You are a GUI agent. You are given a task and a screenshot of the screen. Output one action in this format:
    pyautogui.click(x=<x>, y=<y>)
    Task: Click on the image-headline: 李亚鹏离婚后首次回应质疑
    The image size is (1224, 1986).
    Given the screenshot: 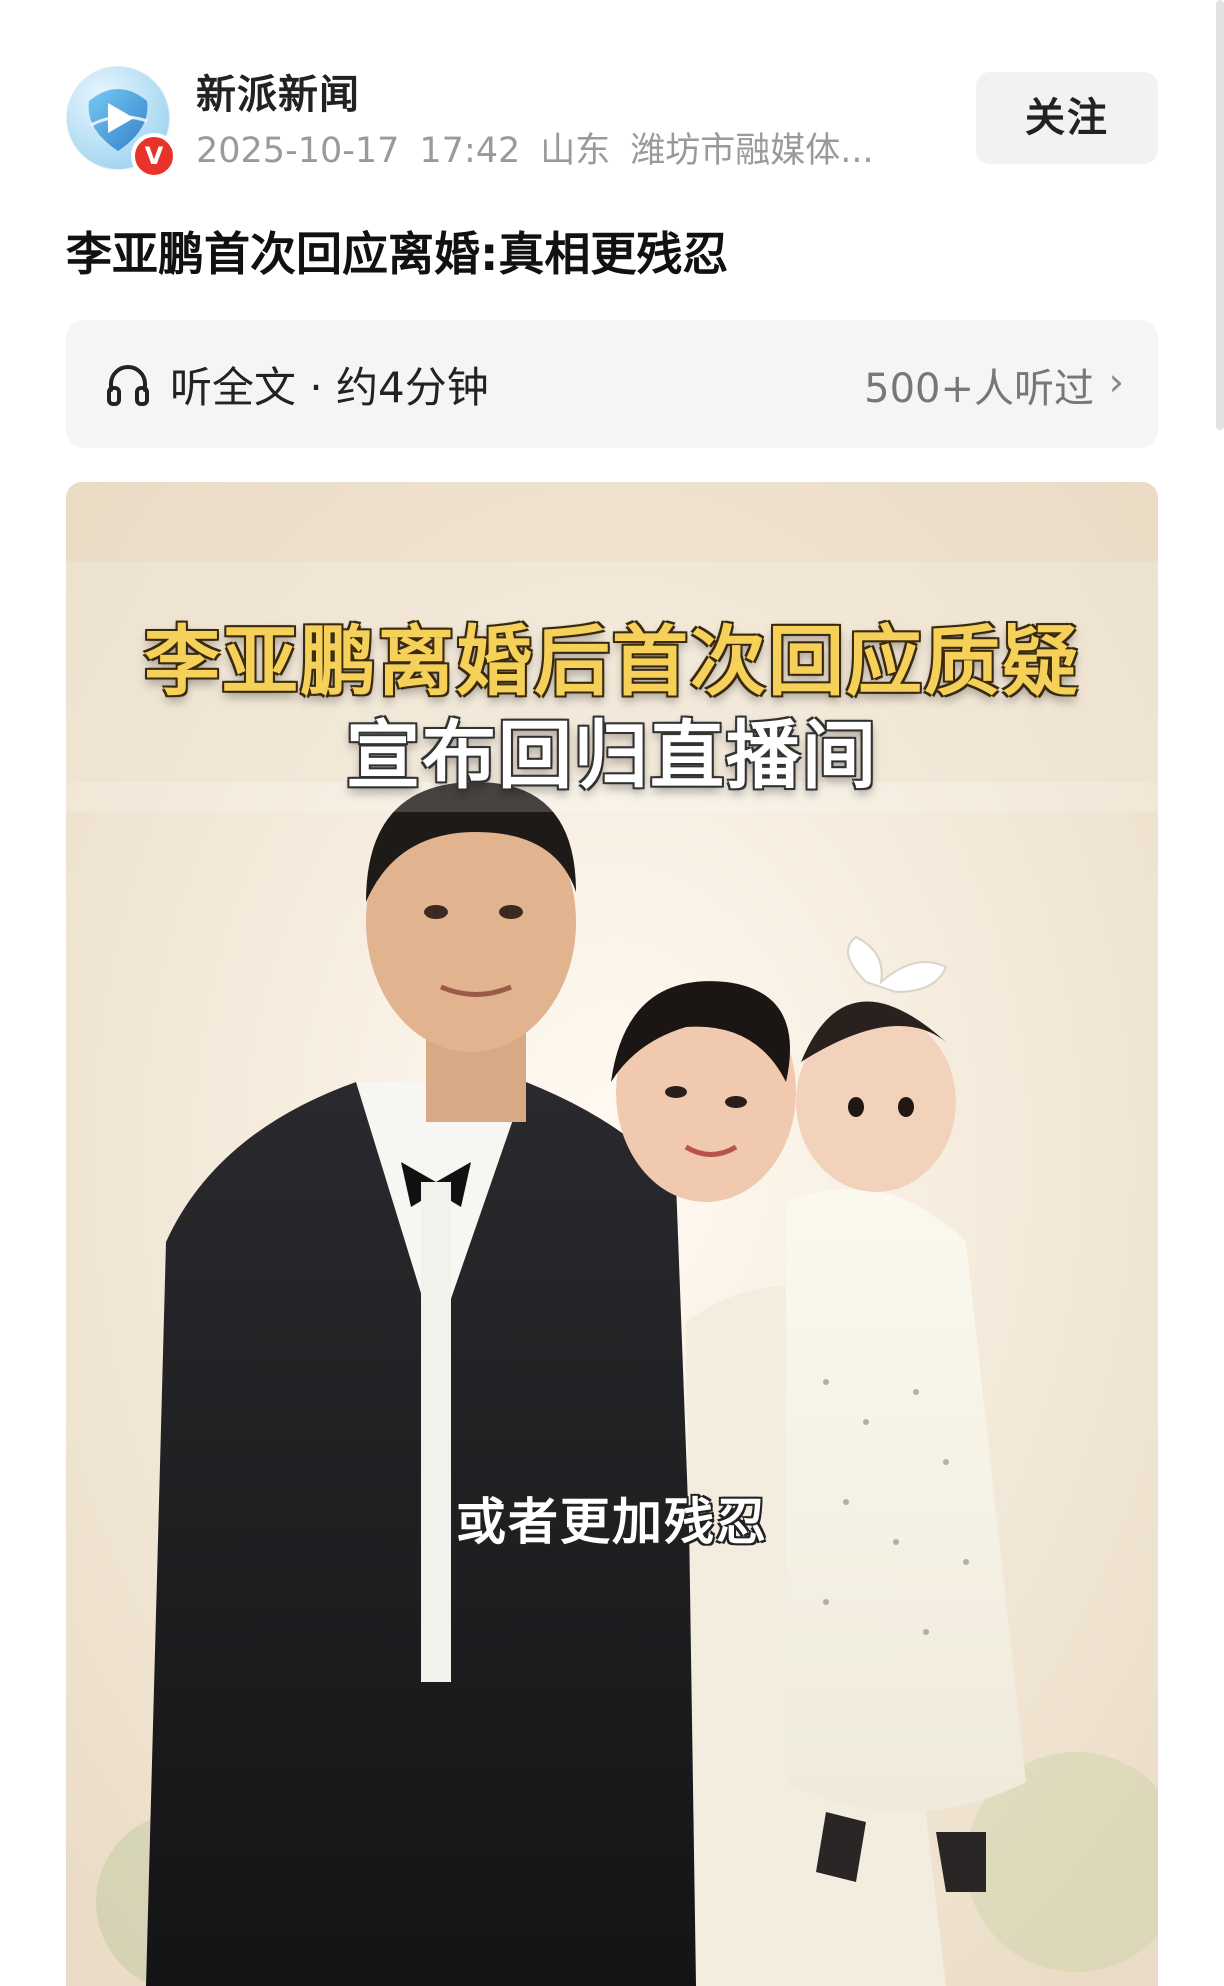 What is the action you would take?
    pyautogui.click(x=612, y=661)
    